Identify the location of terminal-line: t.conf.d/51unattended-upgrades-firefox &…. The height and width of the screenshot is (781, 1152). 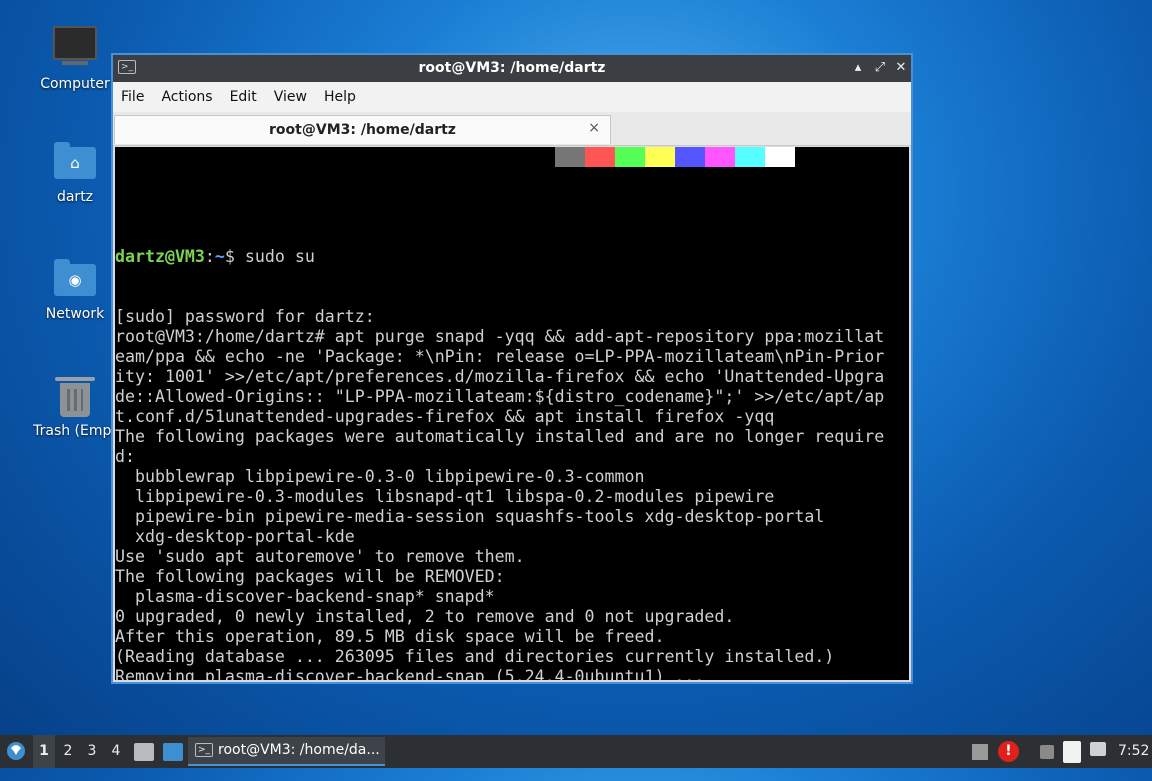
(445, 416).